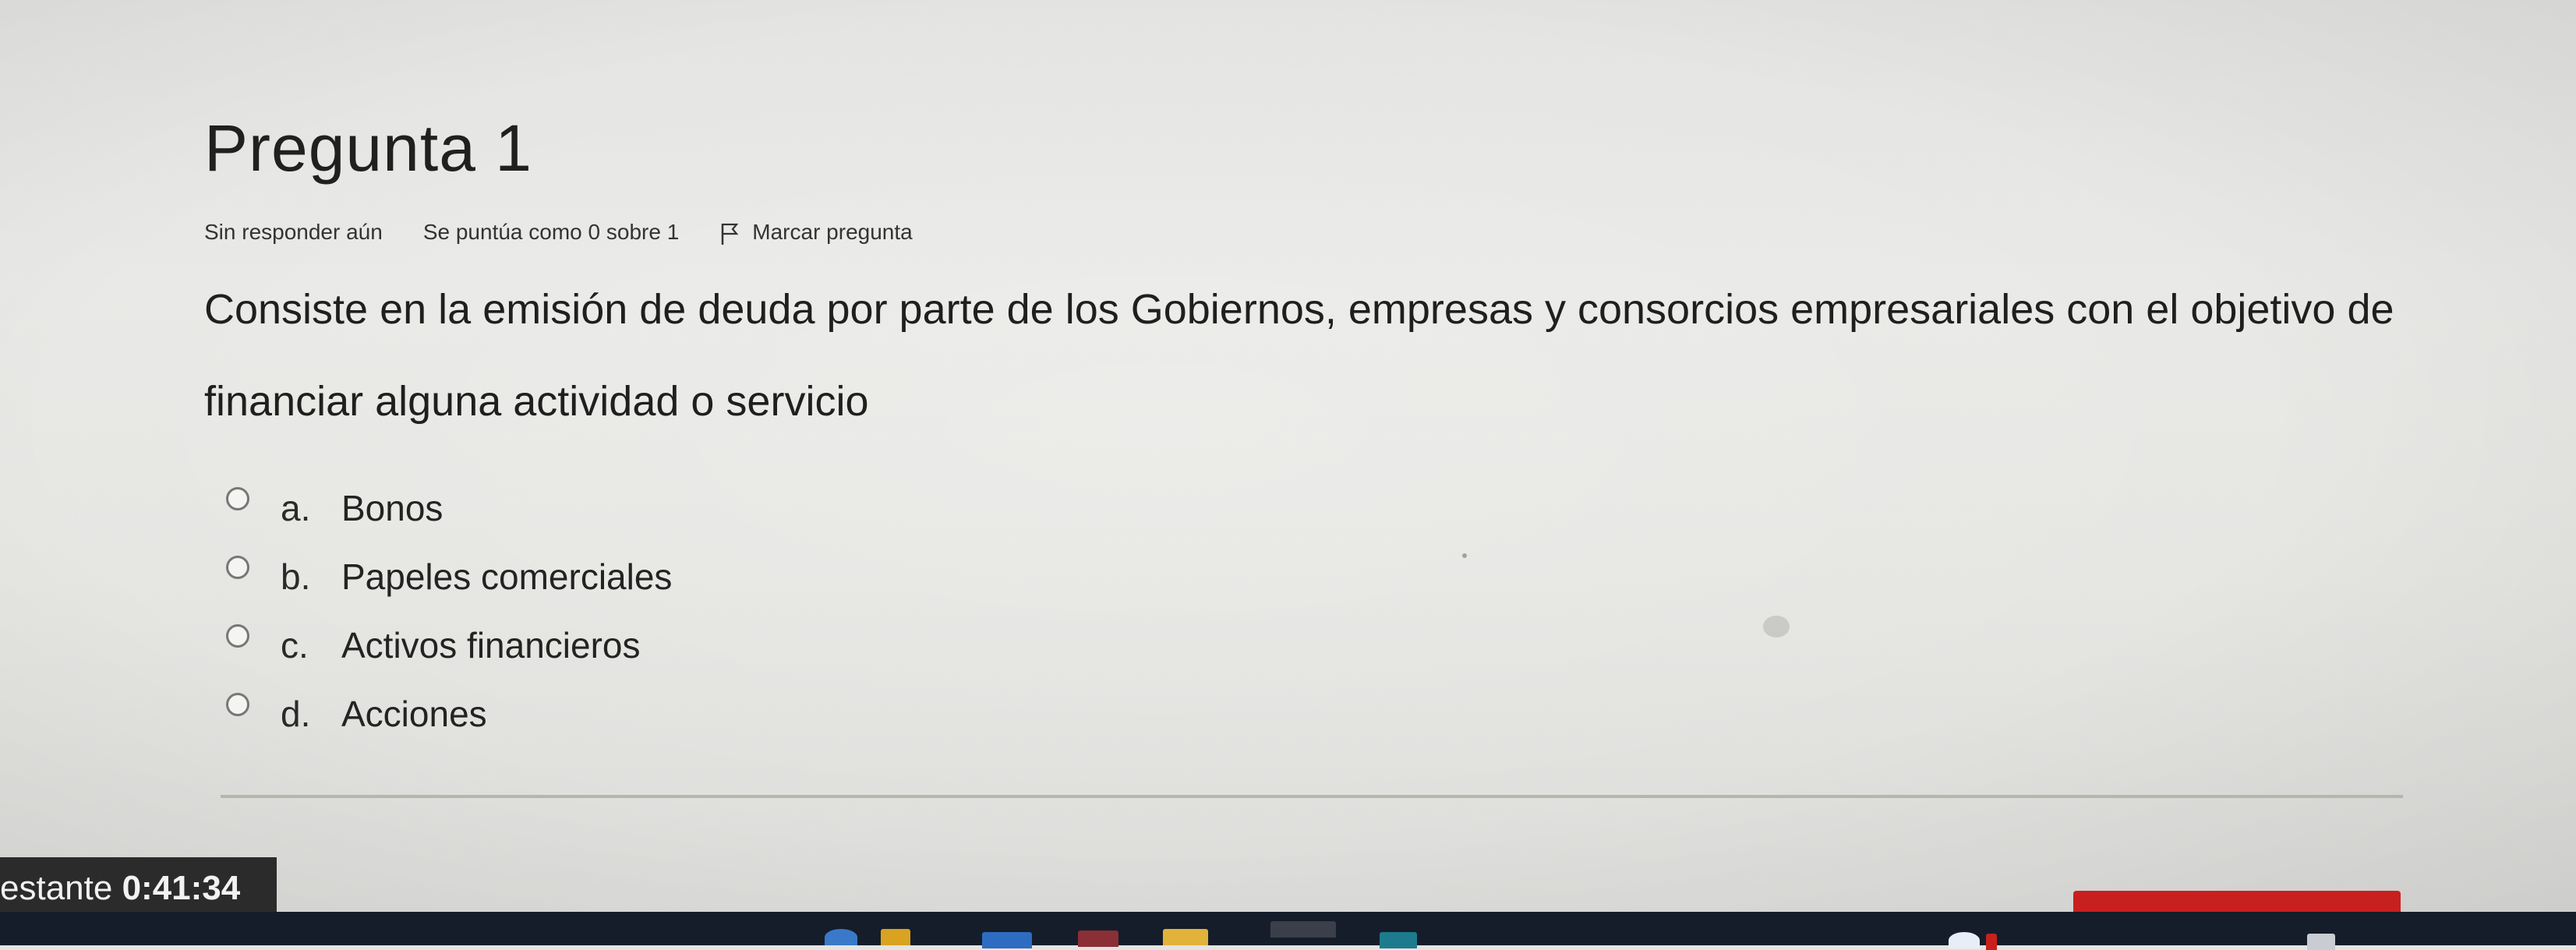 This screenshot has height=950, width=2576. What do you see at coordinates (1185, 937) in the screenshot?
I see `folder-icon` at bounding box center [1185, 937].